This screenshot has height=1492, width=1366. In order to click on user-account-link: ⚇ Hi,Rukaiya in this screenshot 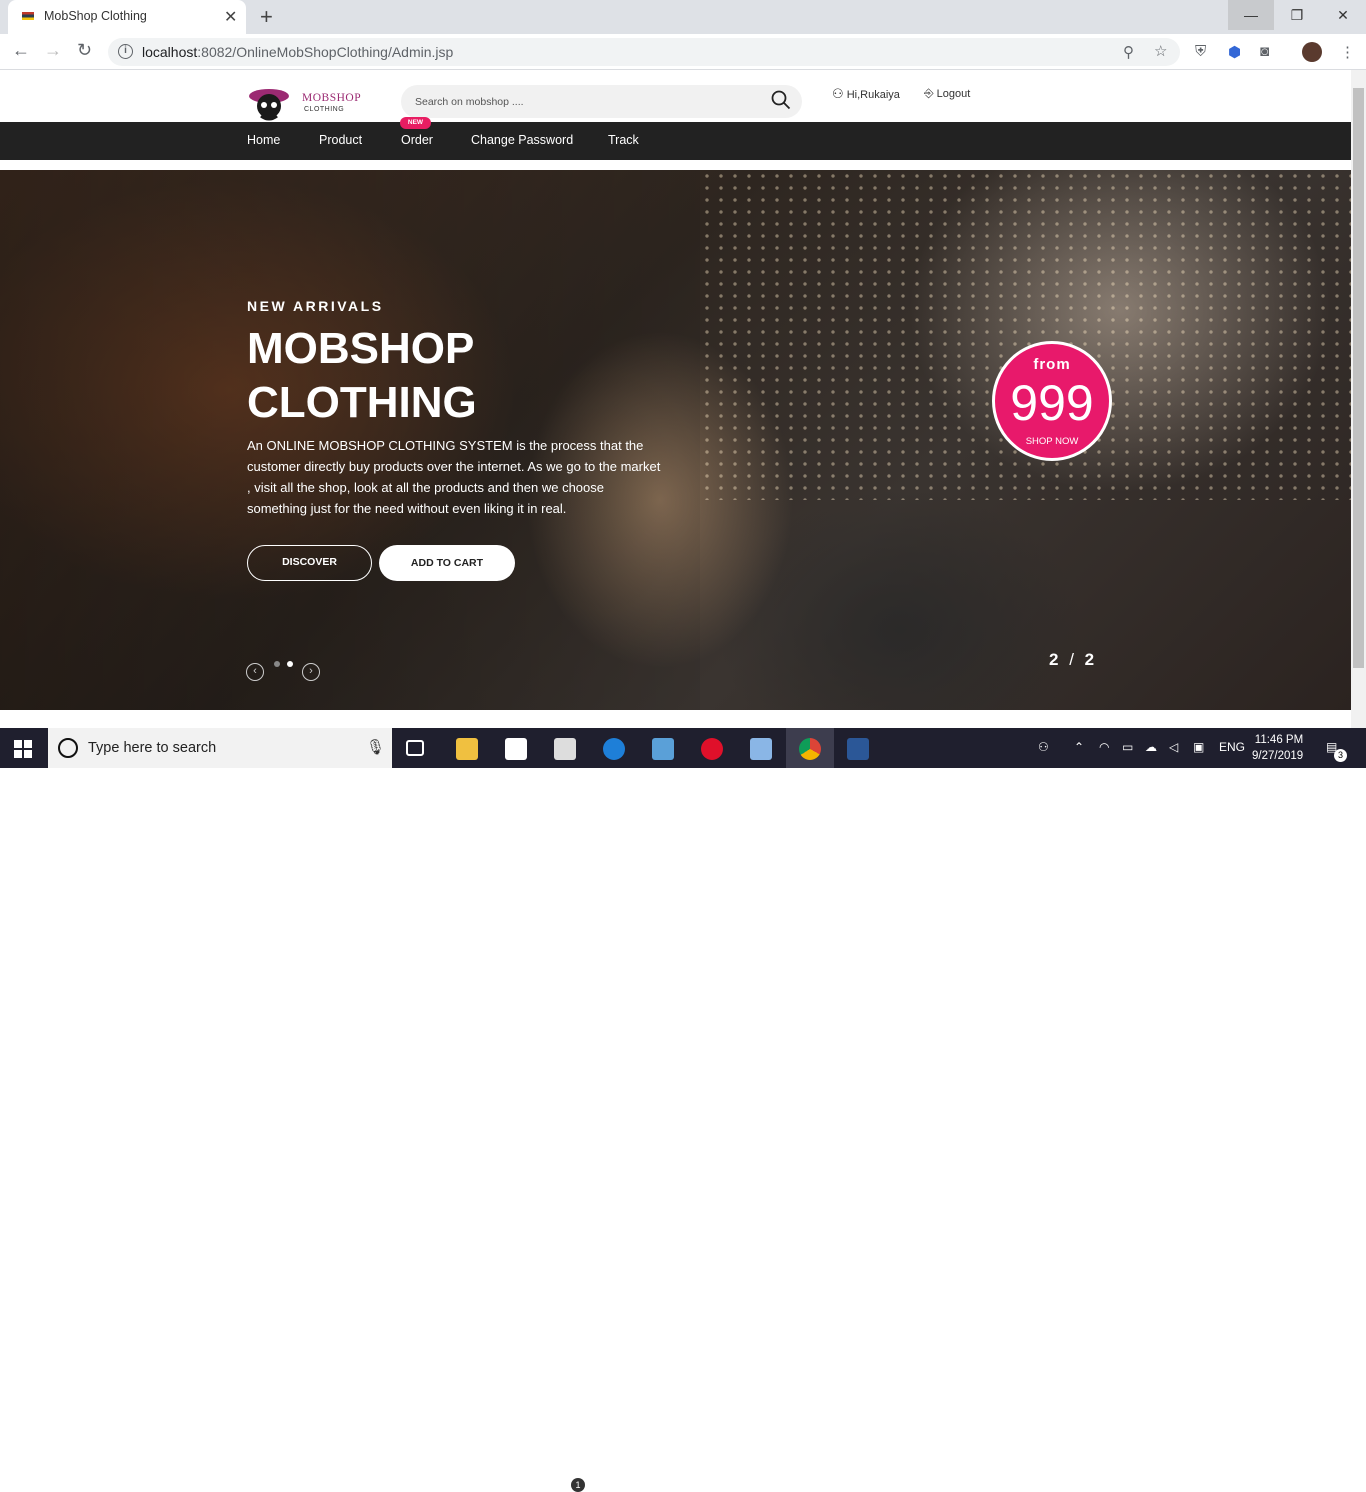, I will do `click(866, 94)`.